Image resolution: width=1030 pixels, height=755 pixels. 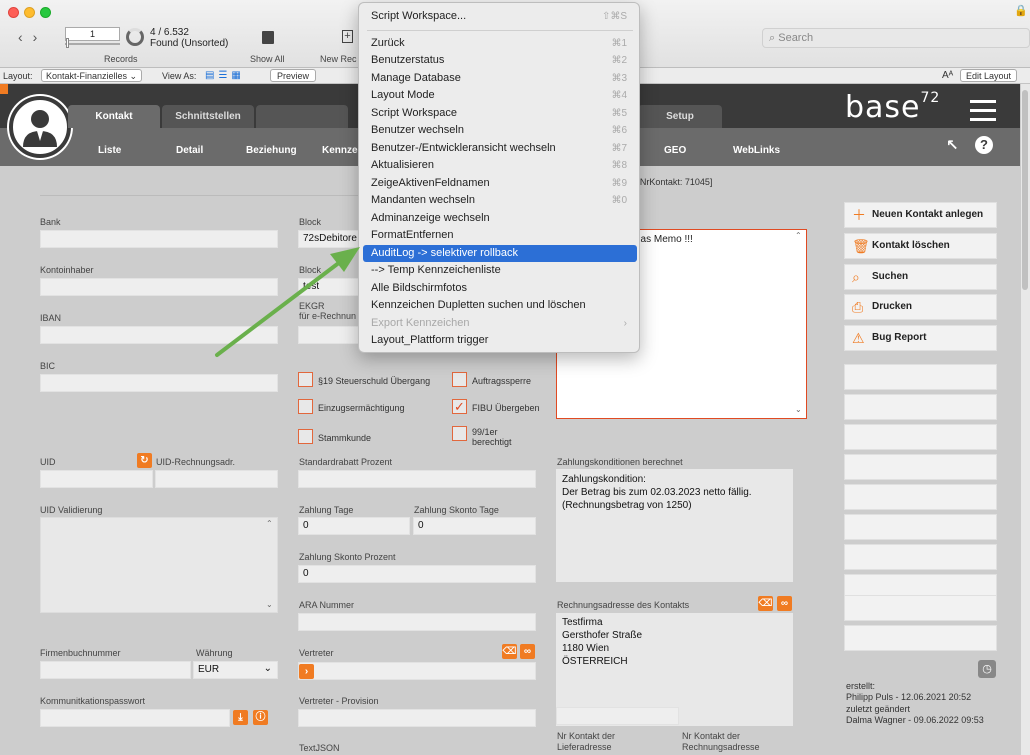 I want to click on menu-item-script-workspace-dialog: Script Workspace... ⇧⌘S, so click(x=500, y=16).